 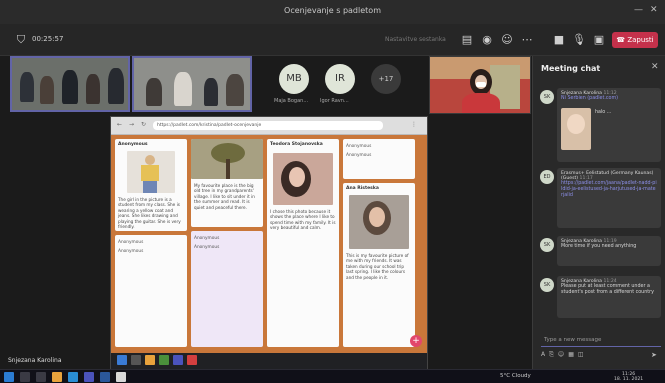 What do you see at coordinates (332, 376) in the screenshot?
I see `windows-taskbar: 5°C Cloudy 11:26 18. 11. 2021` at bounding box center [332, 376].